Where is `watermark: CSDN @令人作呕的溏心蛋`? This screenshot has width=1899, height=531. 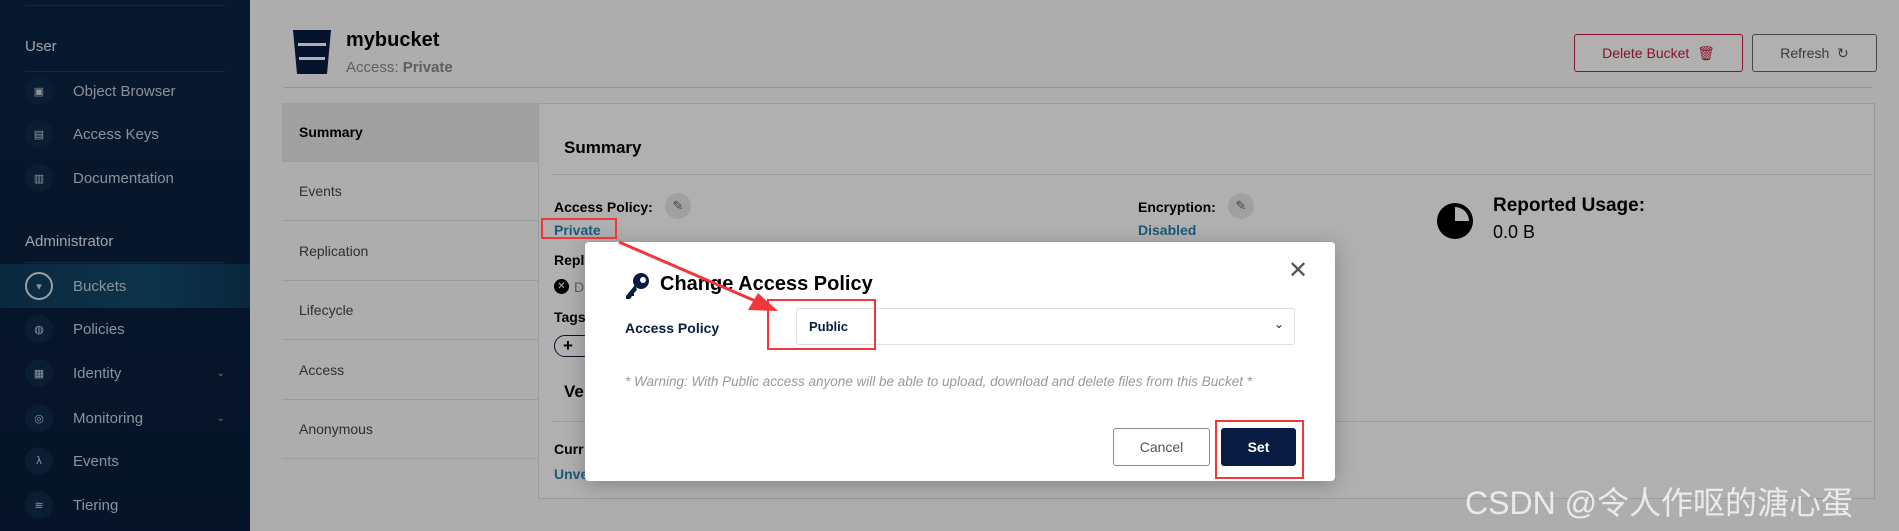 watermark: CSDN @令人作呕的溏心蛋 is located at coordinates (1659, 503).